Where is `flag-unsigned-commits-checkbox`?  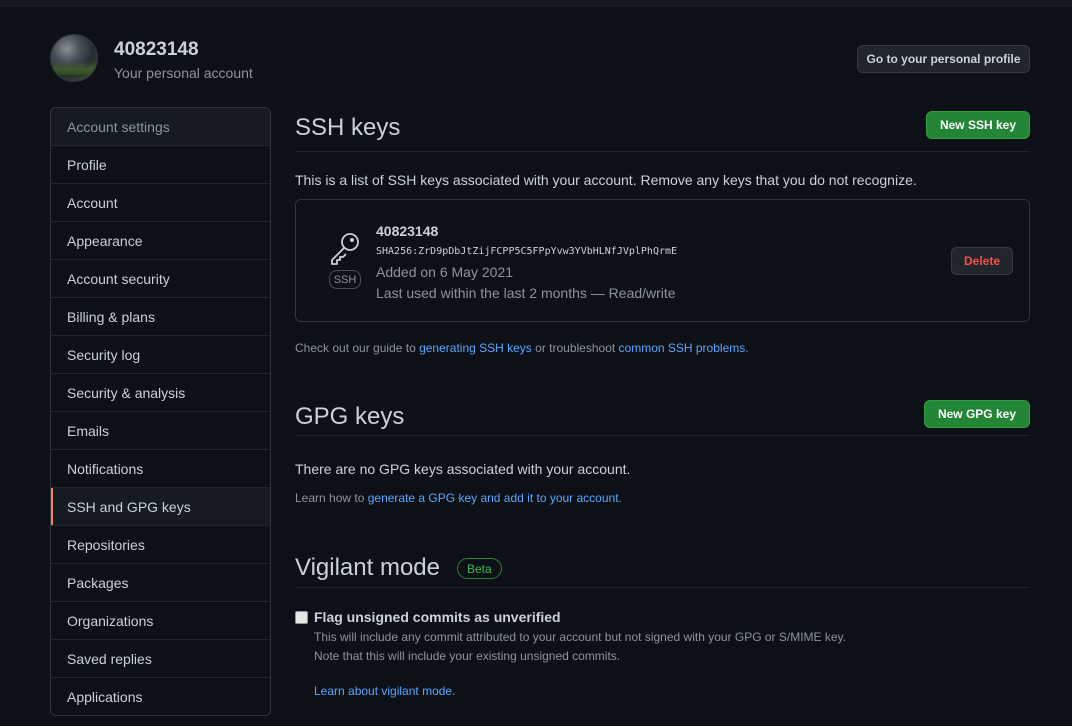 flag-unsigned-commits-checkbox is located at coordinates (301, 617).